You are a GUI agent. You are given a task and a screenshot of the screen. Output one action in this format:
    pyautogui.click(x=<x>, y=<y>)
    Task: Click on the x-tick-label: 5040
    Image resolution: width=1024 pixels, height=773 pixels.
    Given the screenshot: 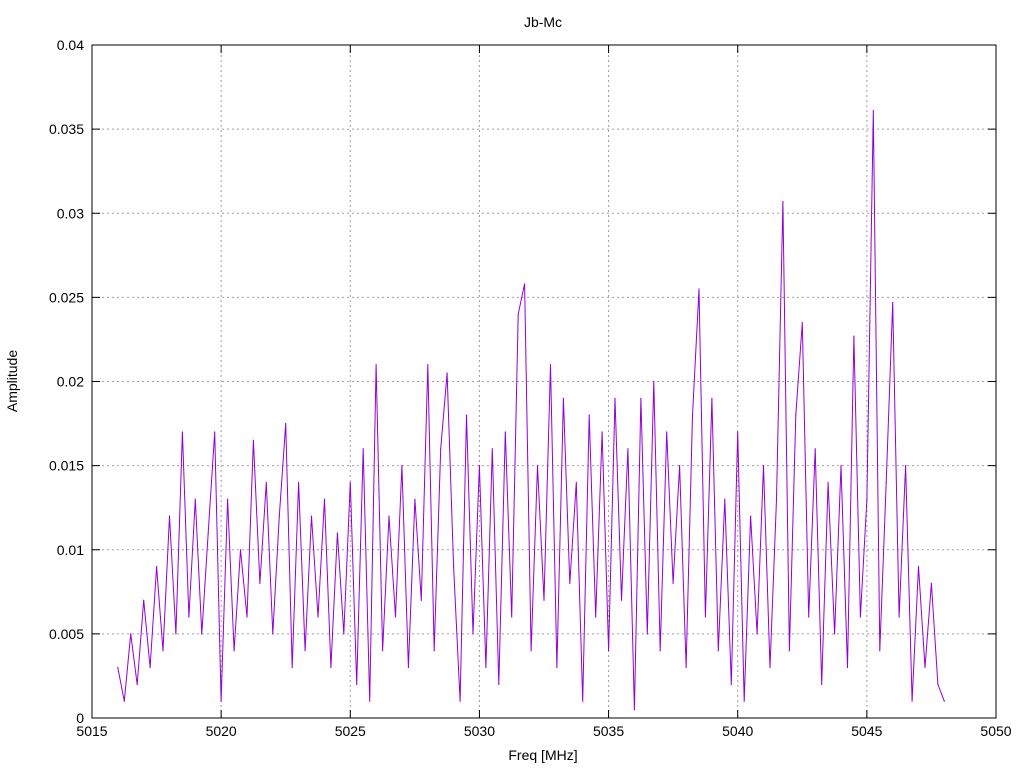 What is the action you would take?
    pyautogui.click(x=737, y=731)
    